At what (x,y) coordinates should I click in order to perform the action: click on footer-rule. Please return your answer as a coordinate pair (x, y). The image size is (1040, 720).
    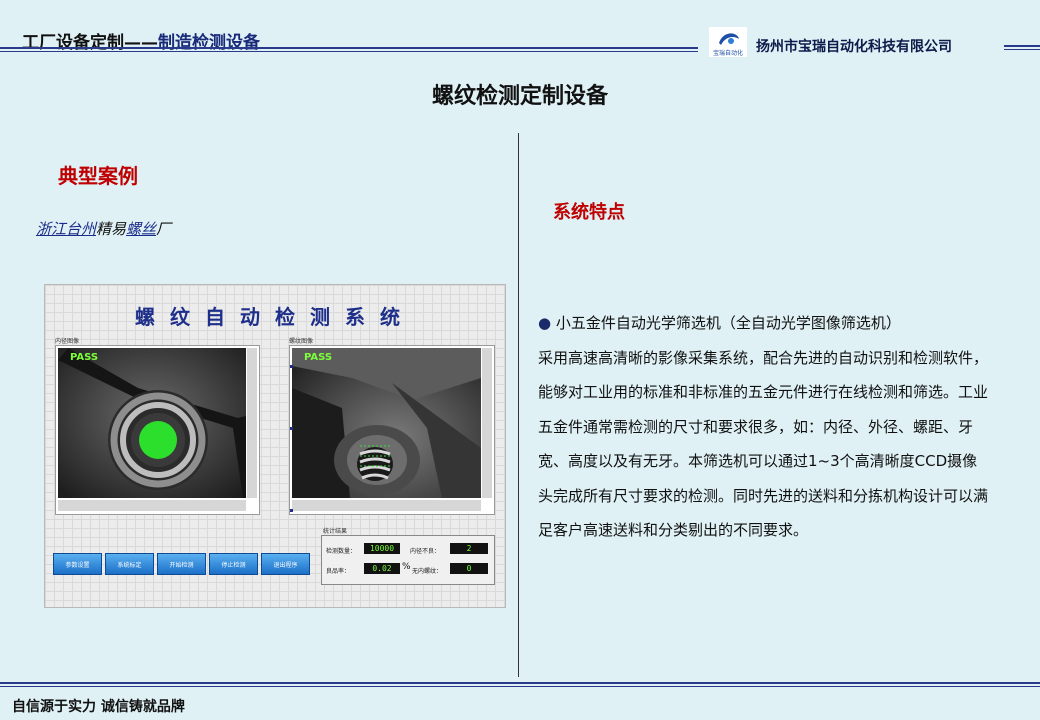
    Looking at the image, I should click on (520, 683).